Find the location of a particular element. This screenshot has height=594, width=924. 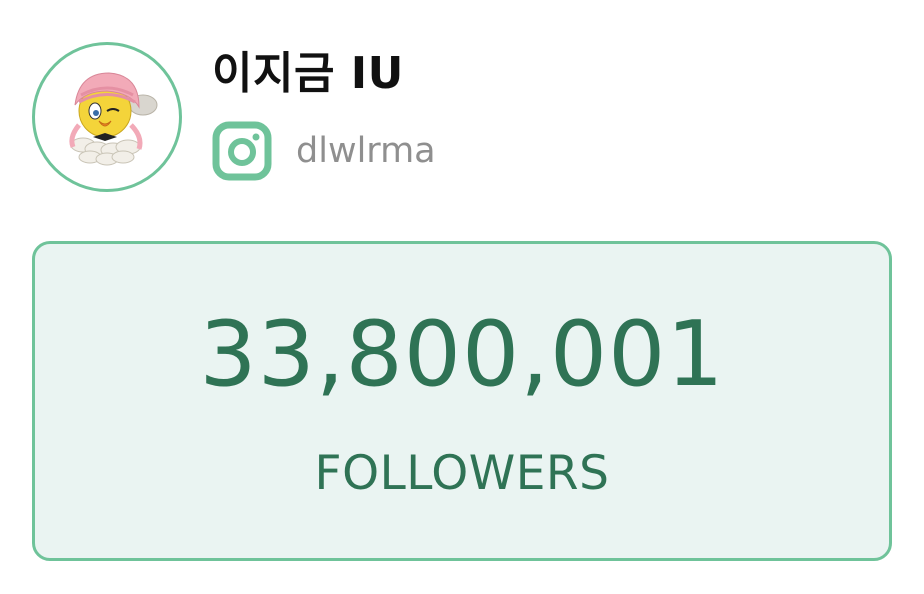

cartoon-bird-avatar-icon is located at coordinates (113, 119).